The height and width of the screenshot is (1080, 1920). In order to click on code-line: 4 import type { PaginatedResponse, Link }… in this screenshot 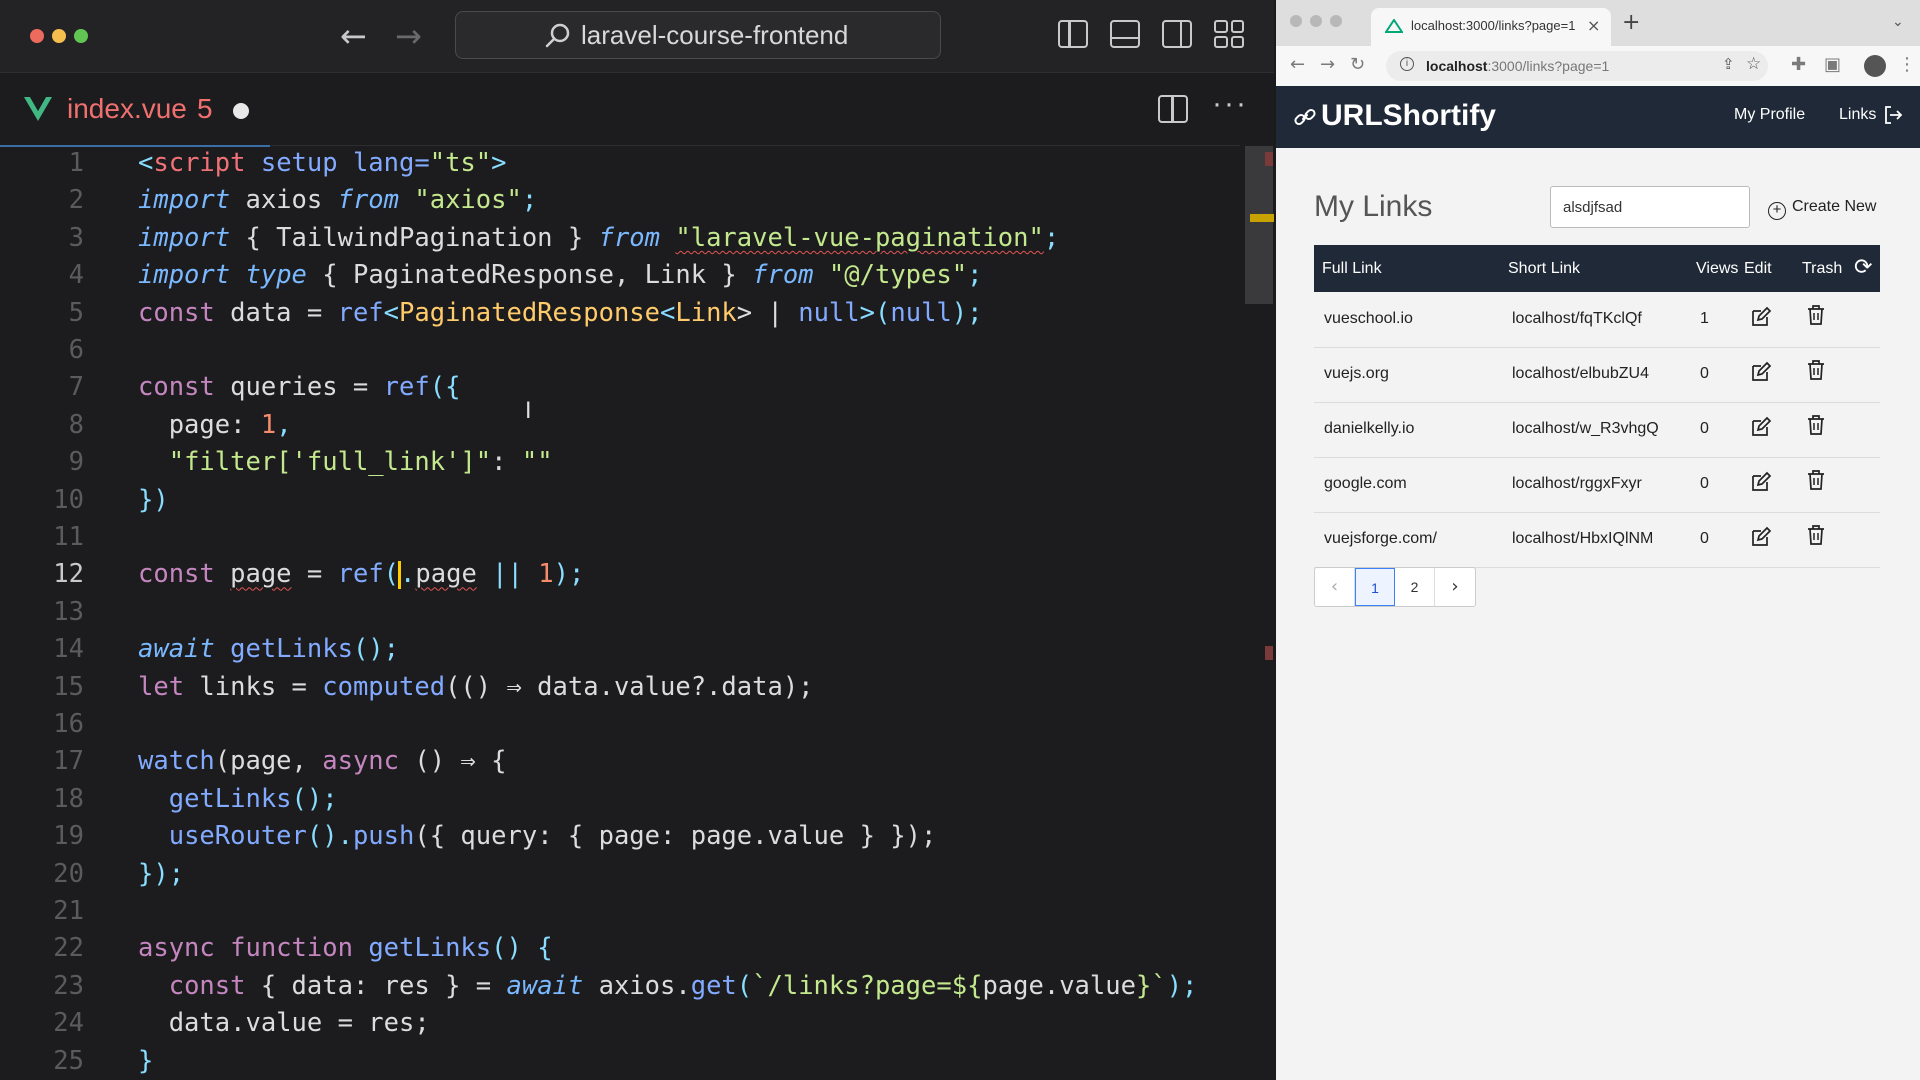, I will do `click(620, 275)`.